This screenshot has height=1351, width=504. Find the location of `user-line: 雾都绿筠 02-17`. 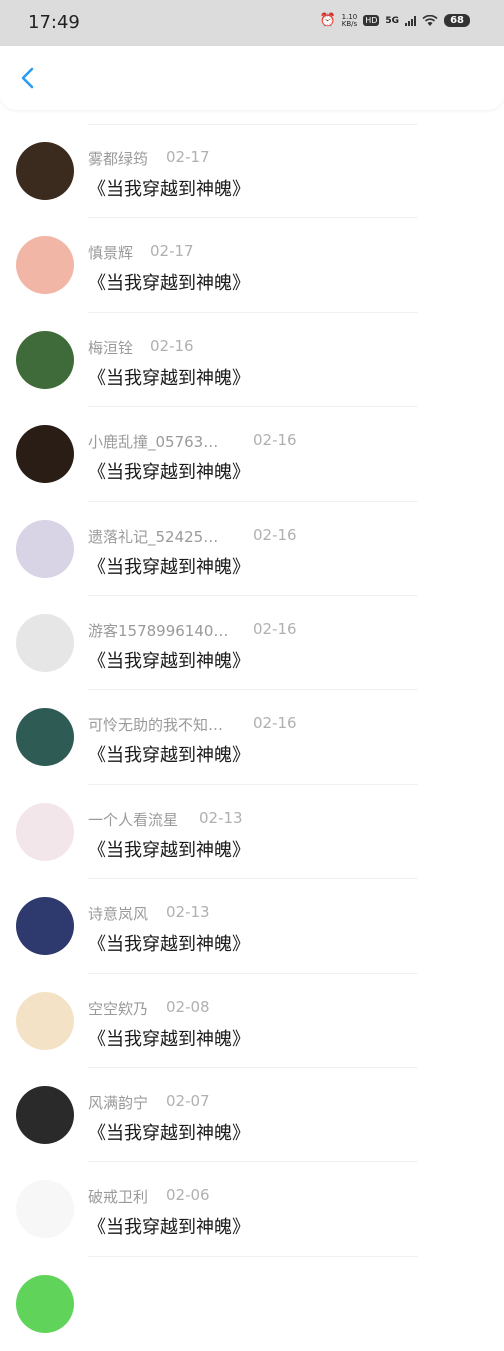

user-line: 雾都绿筠 02-17 is located at coordinates (149, 158).